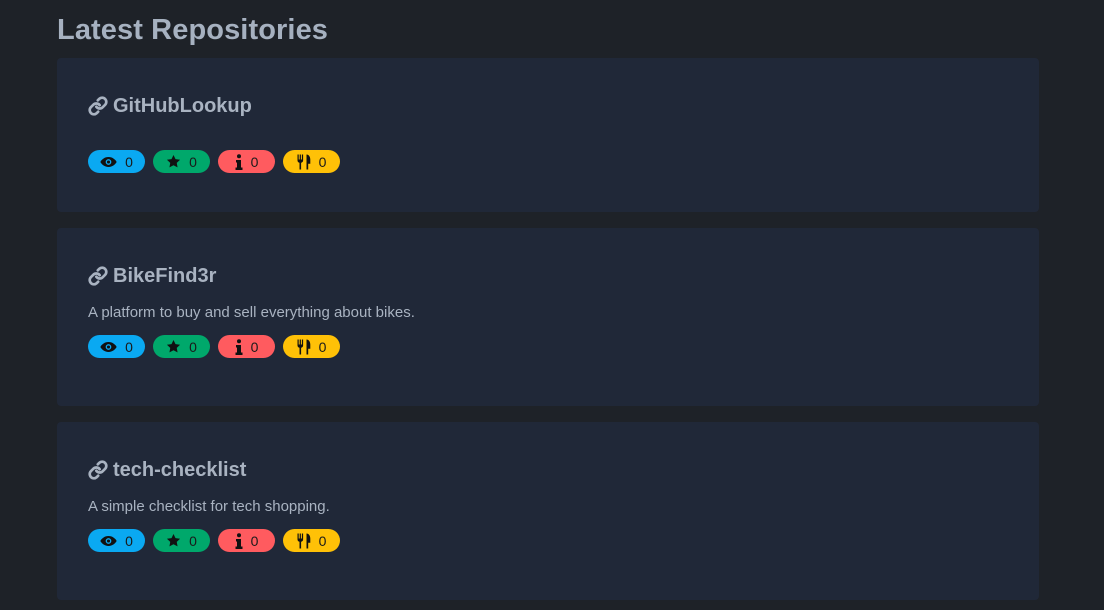 The image size is (1104, 610). I want to click on repo-name-link: tech-checklist, so click(179, 470).